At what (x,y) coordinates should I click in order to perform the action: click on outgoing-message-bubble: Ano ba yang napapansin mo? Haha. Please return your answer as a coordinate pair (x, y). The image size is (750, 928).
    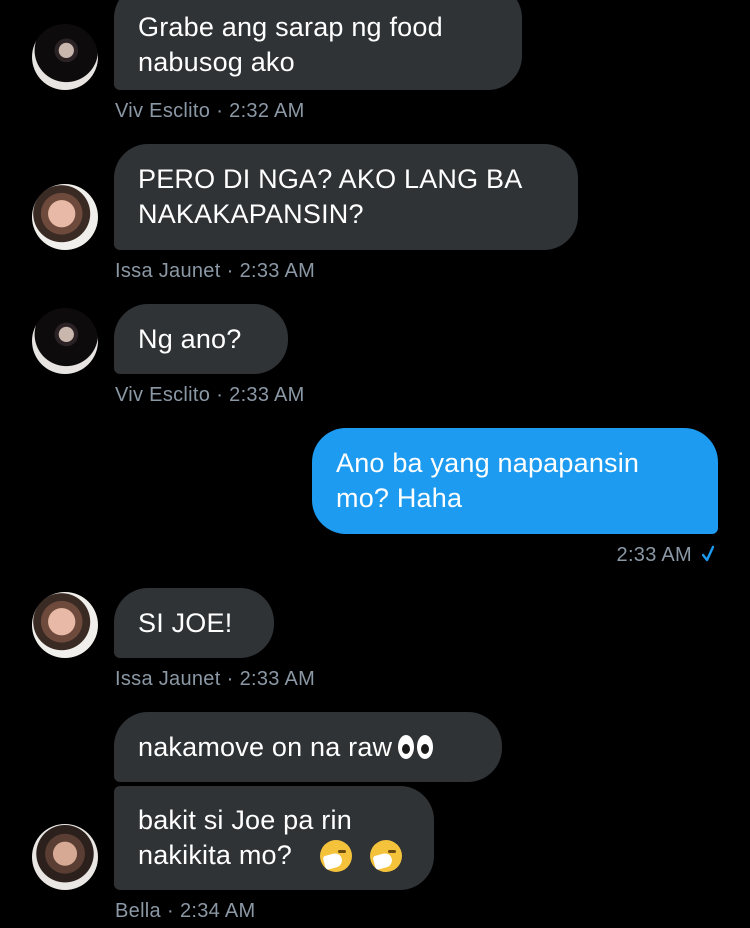
    Looking at the image, I should click on (515, 481).